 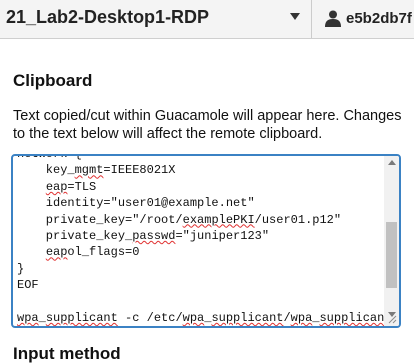 I want to click on user-menu: e5b2db7f, so click(x=363, y=19).